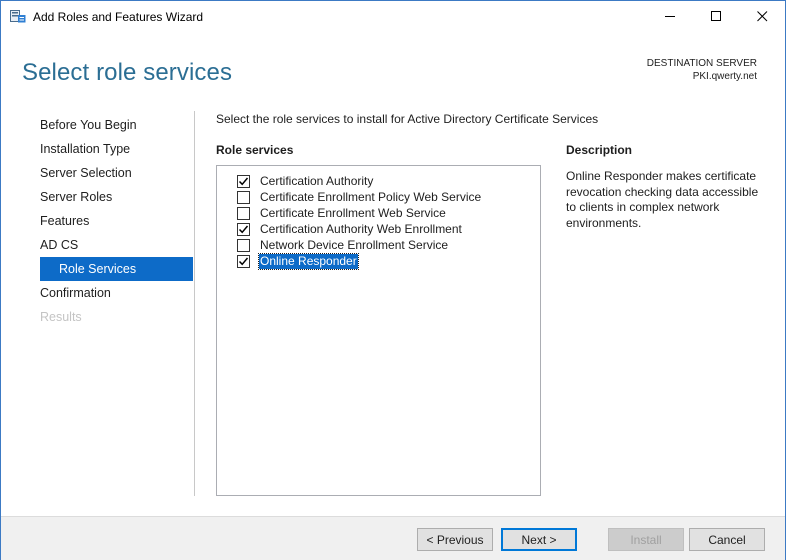 This screenshot has width=786, height=560. Describe the element at coordinates (86, 173) in the screenshot. I see `nav-item-server-selection: Server Selection` at that location.